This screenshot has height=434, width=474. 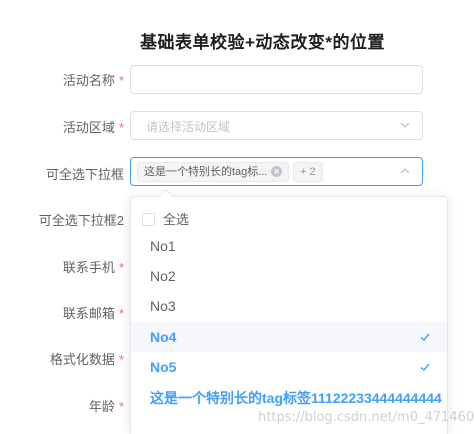 I want to click on option-label: No2, so click(x=163, y=276).